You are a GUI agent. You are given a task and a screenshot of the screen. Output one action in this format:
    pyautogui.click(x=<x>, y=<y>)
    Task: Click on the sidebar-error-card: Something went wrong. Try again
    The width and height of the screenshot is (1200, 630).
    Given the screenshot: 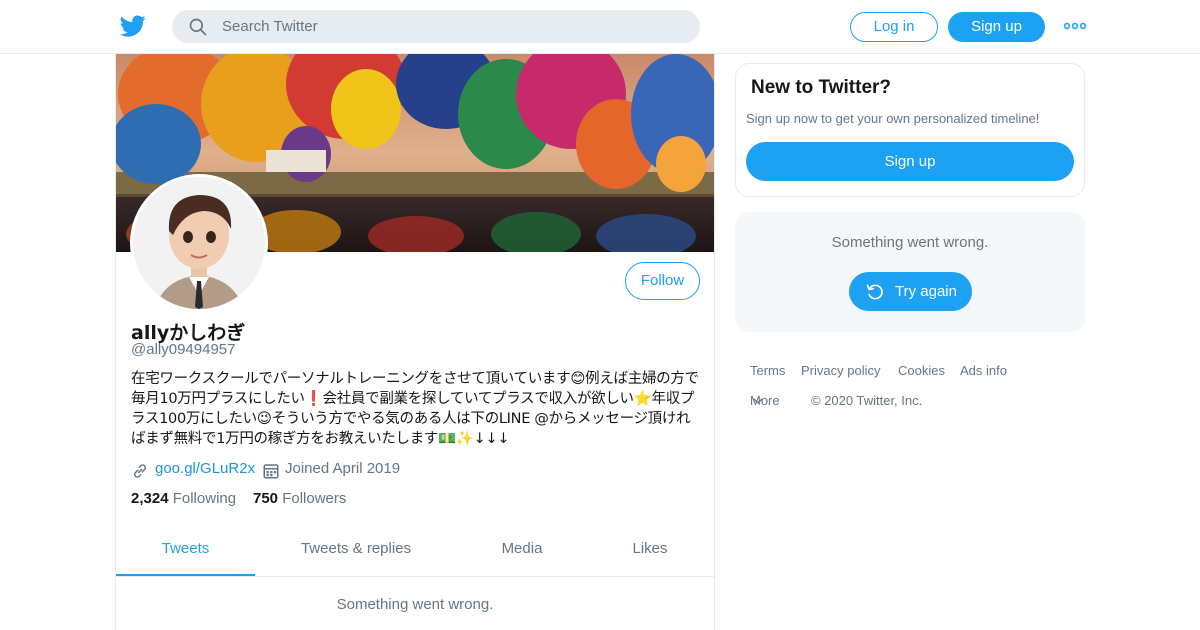 What is the action you would take?
    pyautogui.click(x=910, y=272)
    